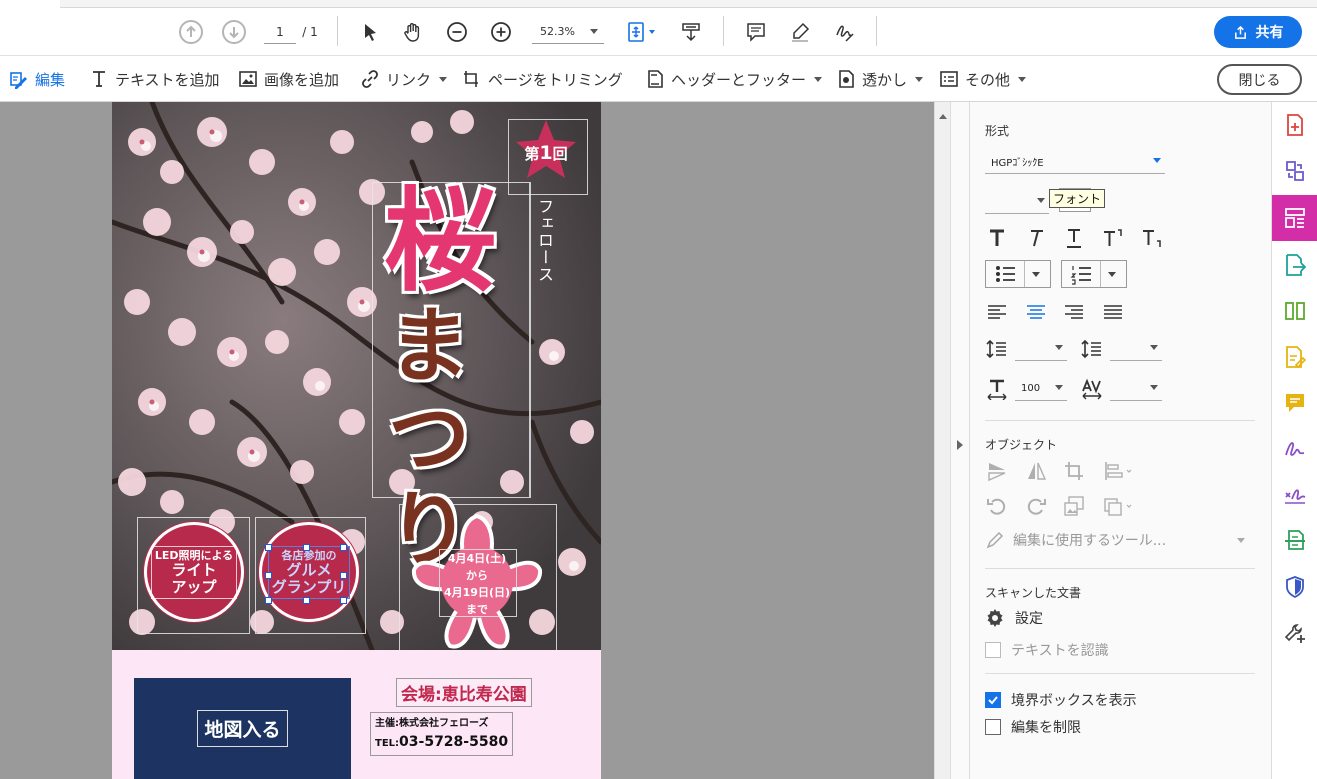  What do you see at coordinates (1294, 125) in the screenshot?
I see `create-pdf-tool` at bounding box center [1294, 125].